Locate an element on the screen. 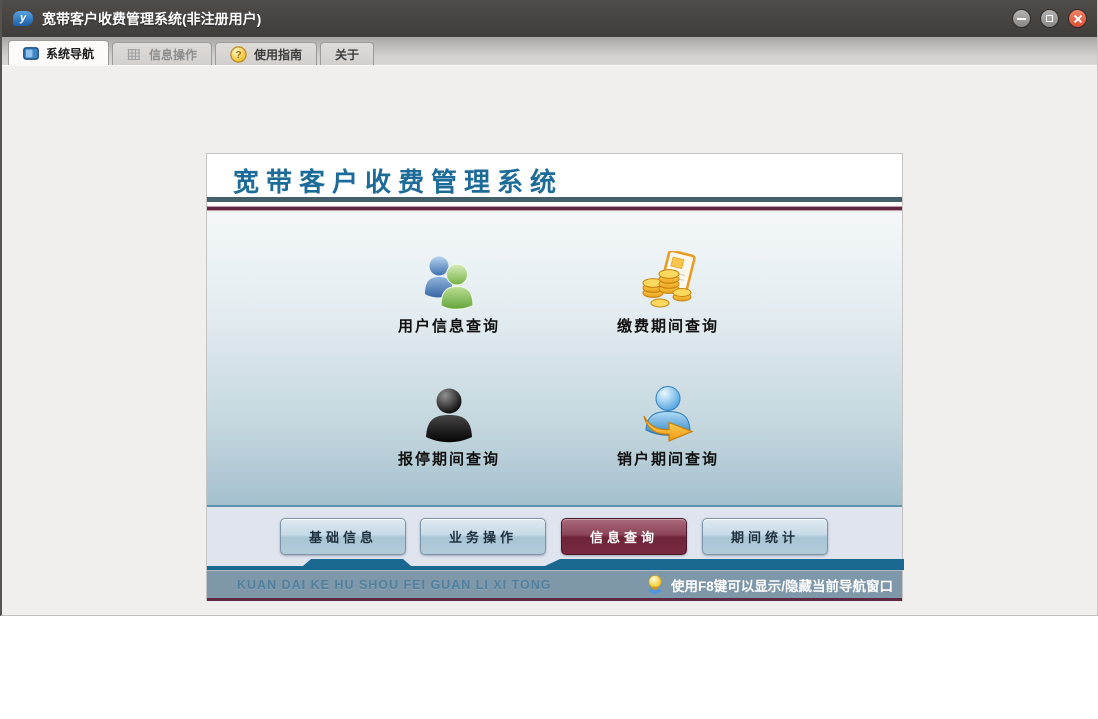  minimize-icon is located at coordinates (1021, 19).